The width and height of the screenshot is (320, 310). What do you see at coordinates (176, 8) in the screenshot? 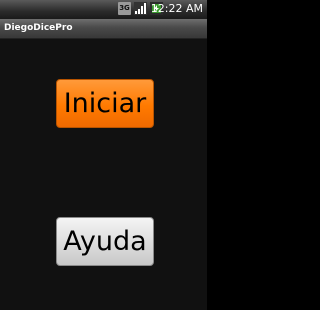
I see `status-clock: 12:22 AM` at bounding box center [176, 8].